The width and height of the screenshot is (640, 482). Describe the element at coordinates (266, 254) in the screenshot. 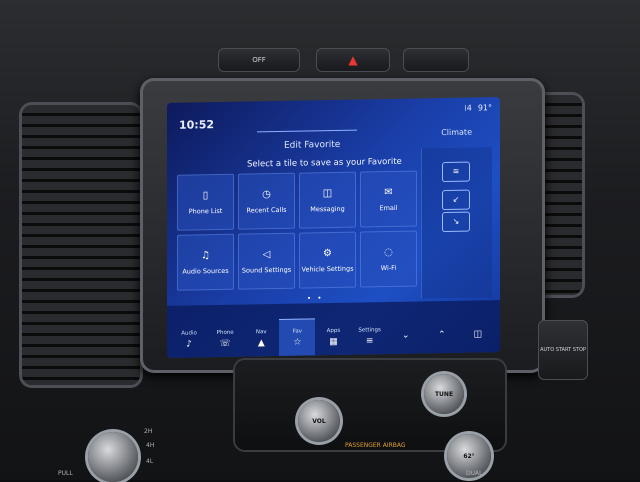

I see `speaker-icon: ◁` at that location.